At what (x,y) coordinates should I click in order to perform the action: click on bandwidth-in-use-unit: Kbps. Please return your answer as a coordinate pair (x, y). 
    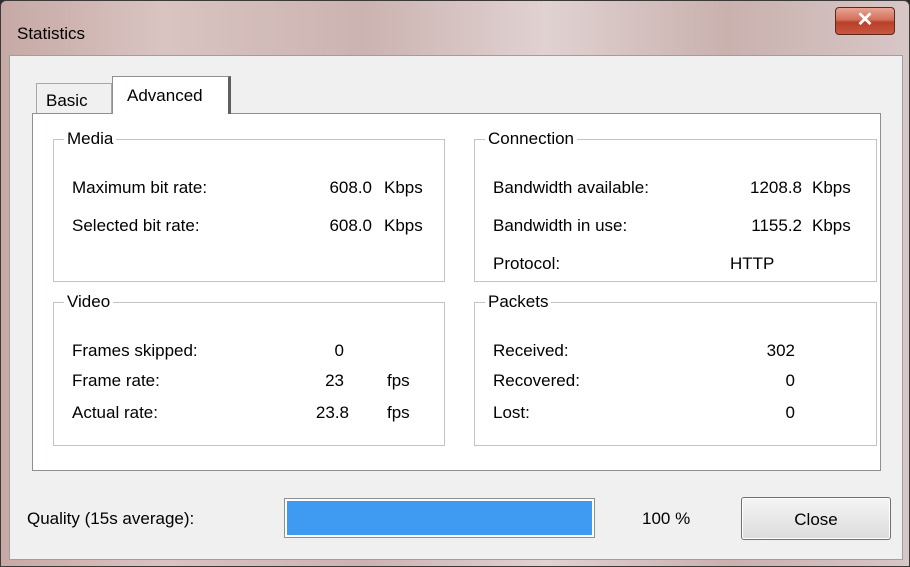
    Looking at the image, I should click on (831, 225).